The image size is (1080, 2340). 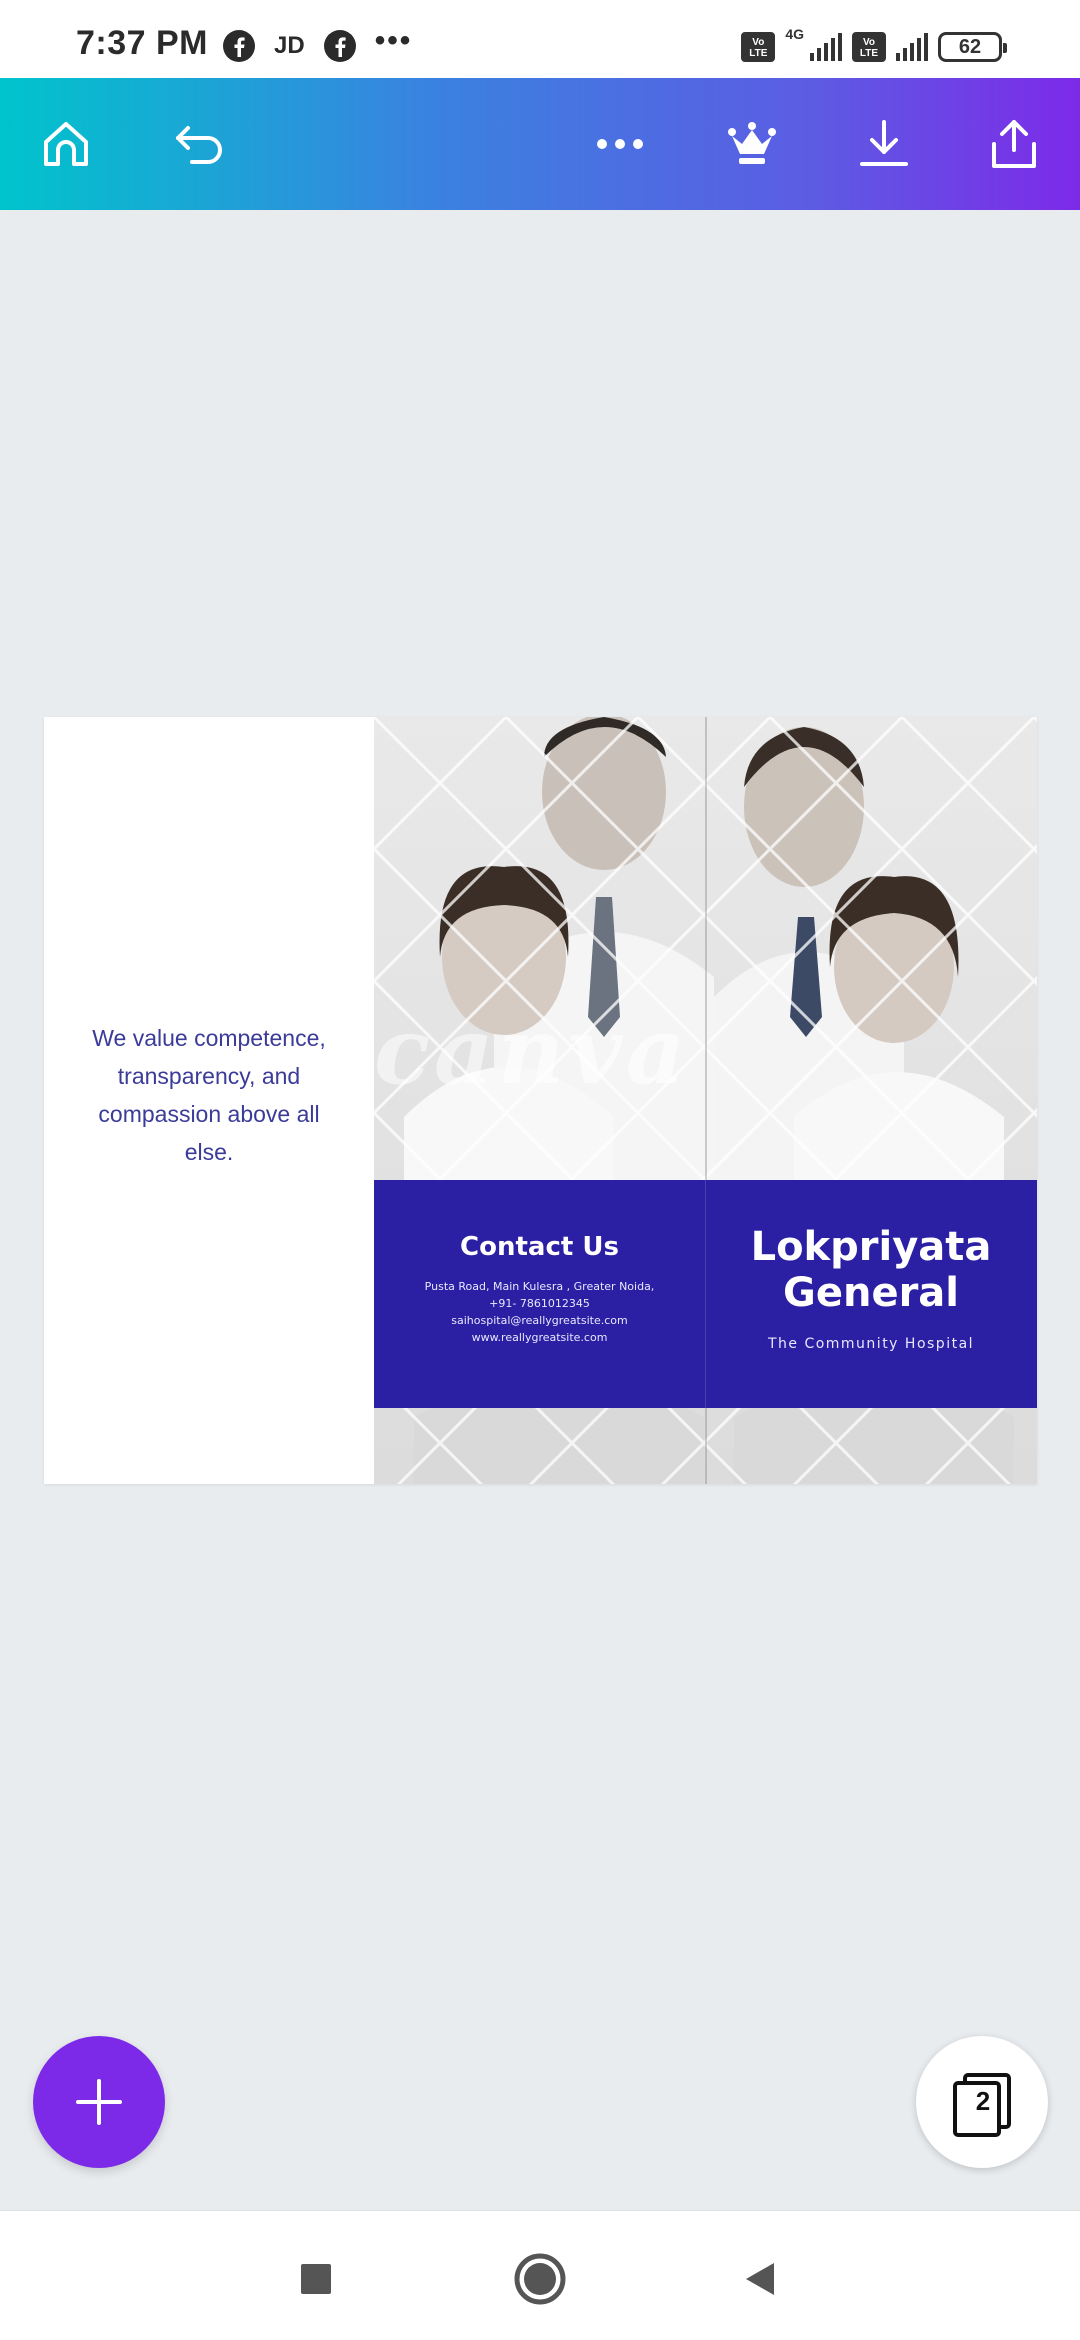 I want to click on back-button, so click(x=760, y=2279).